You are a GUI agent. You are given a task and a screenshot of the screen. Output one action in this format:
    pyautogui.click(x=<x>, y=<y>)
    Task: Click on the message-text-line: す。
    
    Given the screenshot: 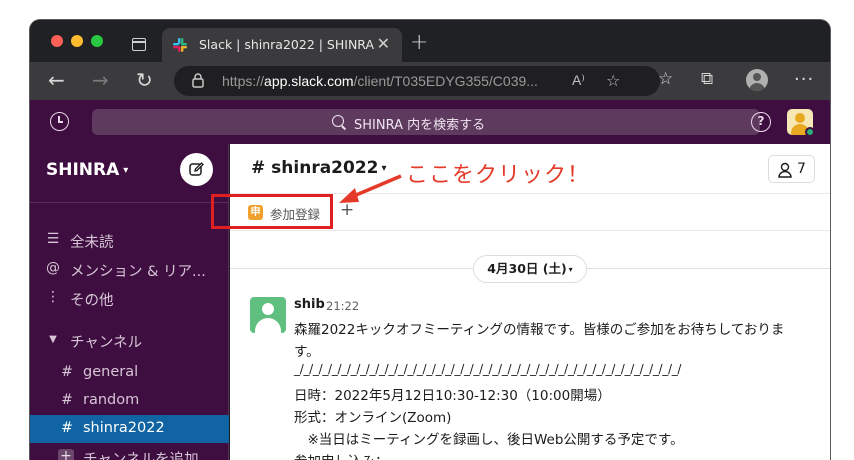 What is the action you would take?
    pyautogui.click(x=307, y=352)
    